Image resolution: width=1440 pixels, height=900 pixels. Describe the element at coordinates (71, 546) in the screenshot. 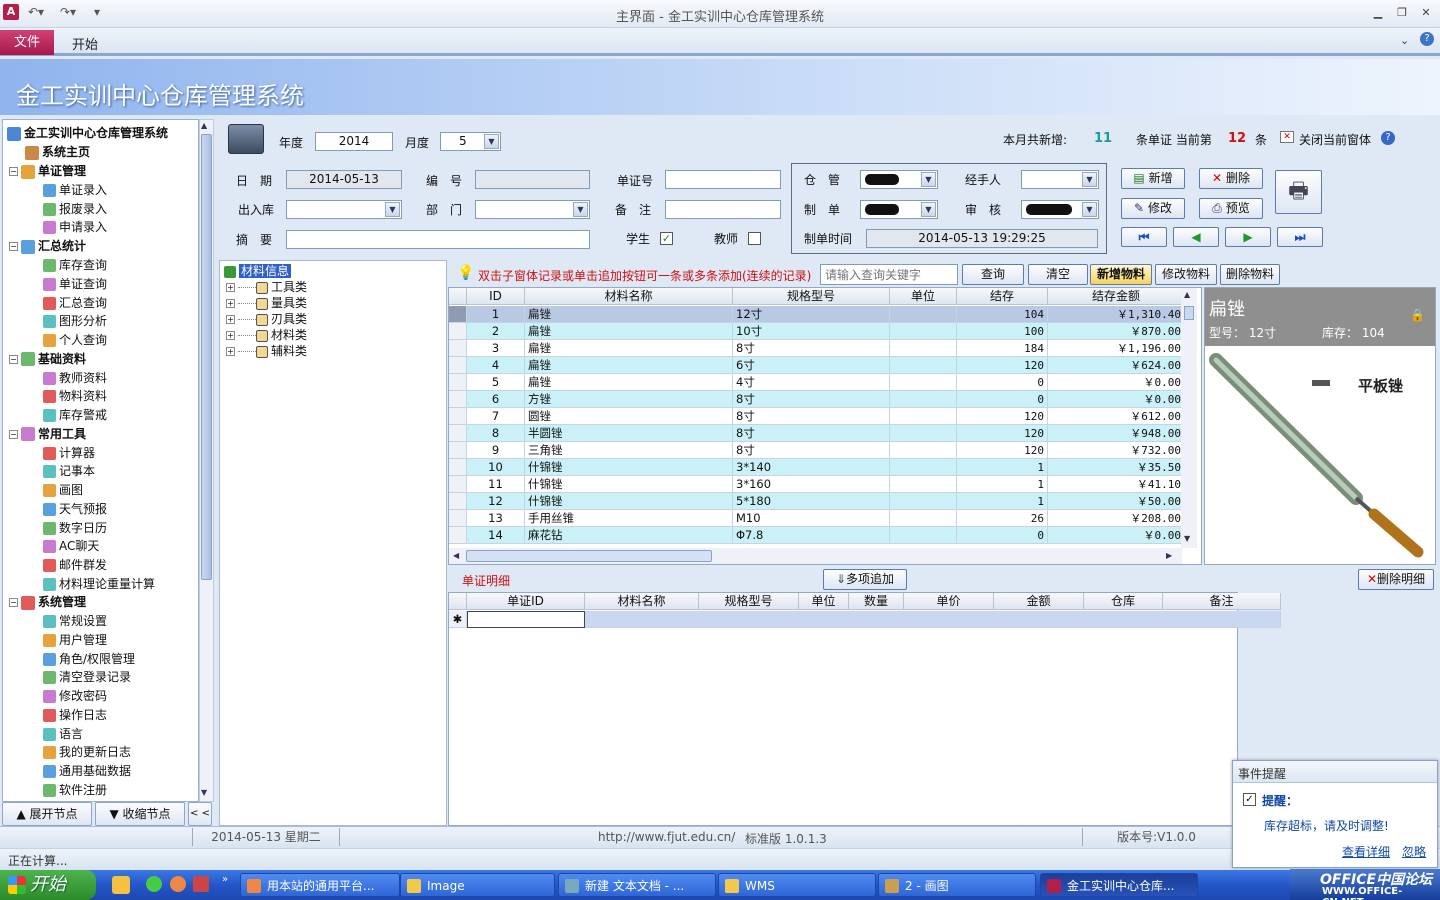

I see `nav-item: AC聊天` at that location.